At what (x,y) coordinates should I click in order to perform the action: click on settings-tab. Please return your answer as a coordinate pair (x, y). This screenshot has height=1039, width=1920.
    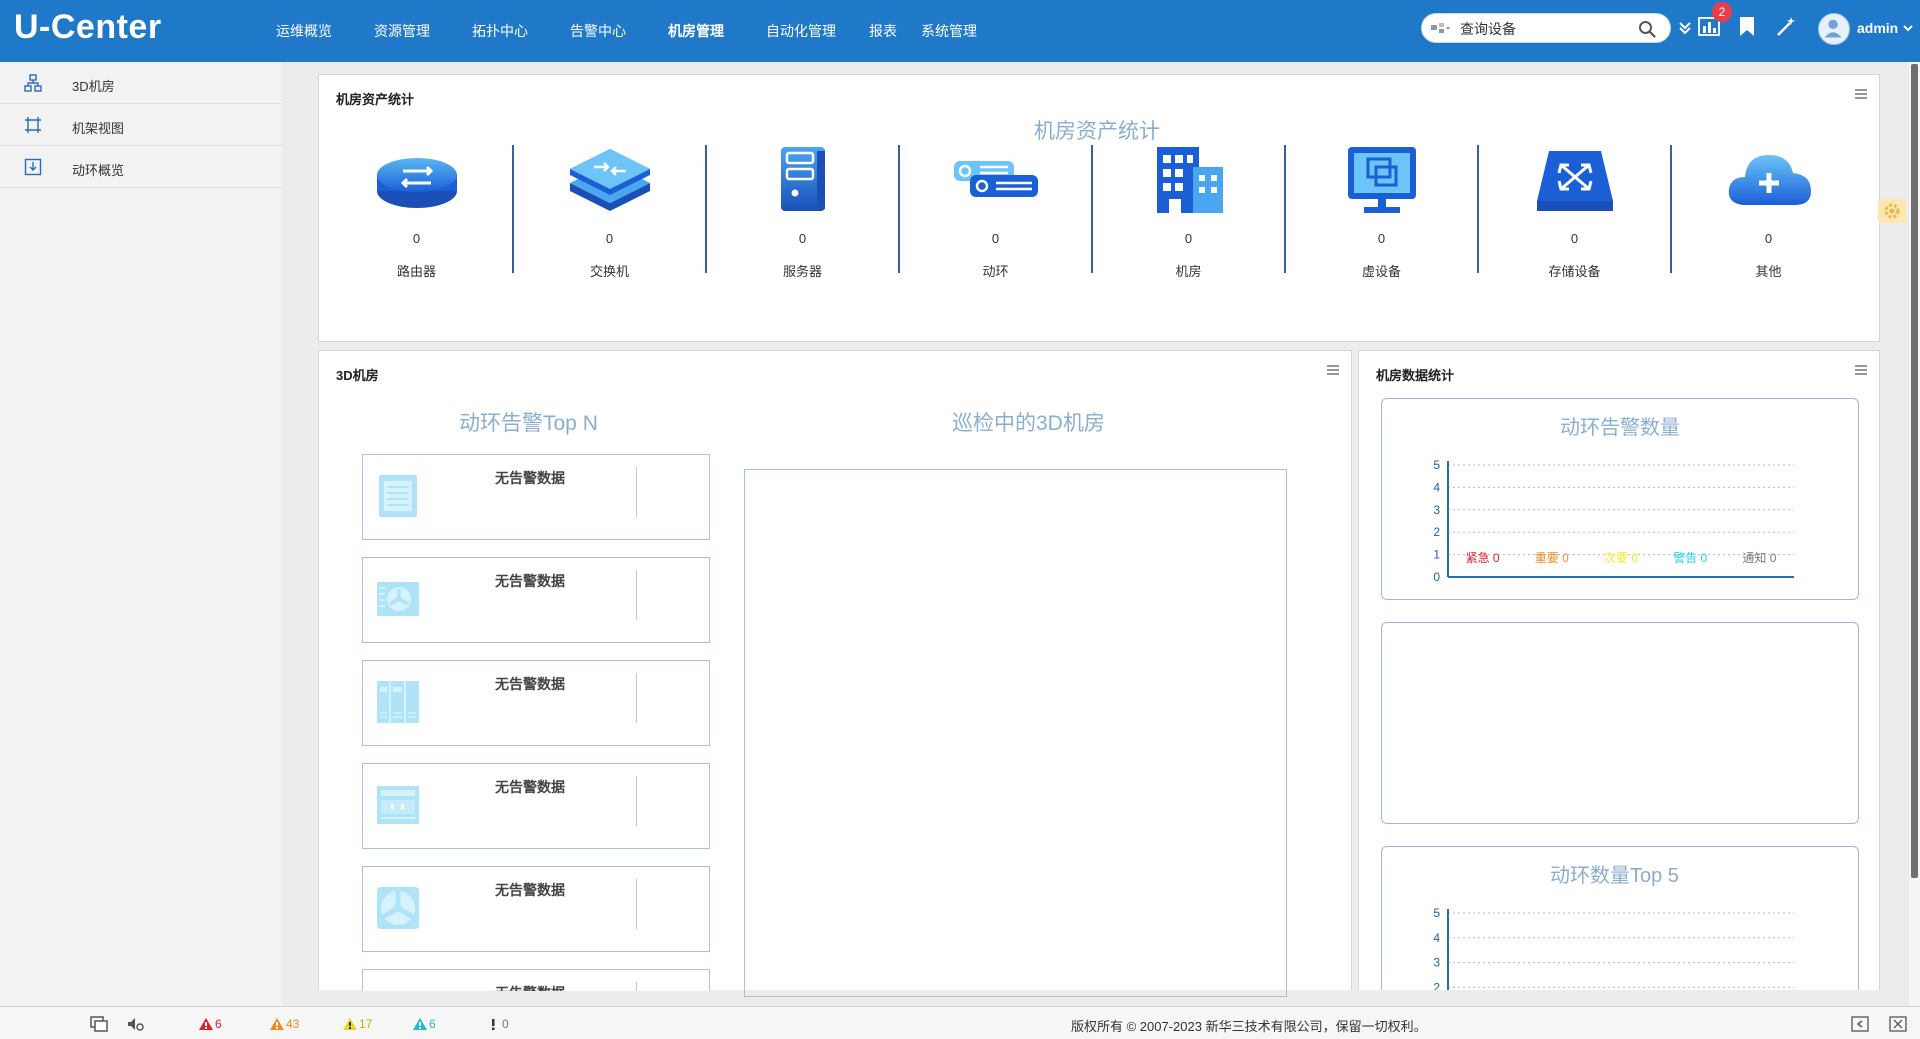
    Looking at the image, I should click on (1892, 211).